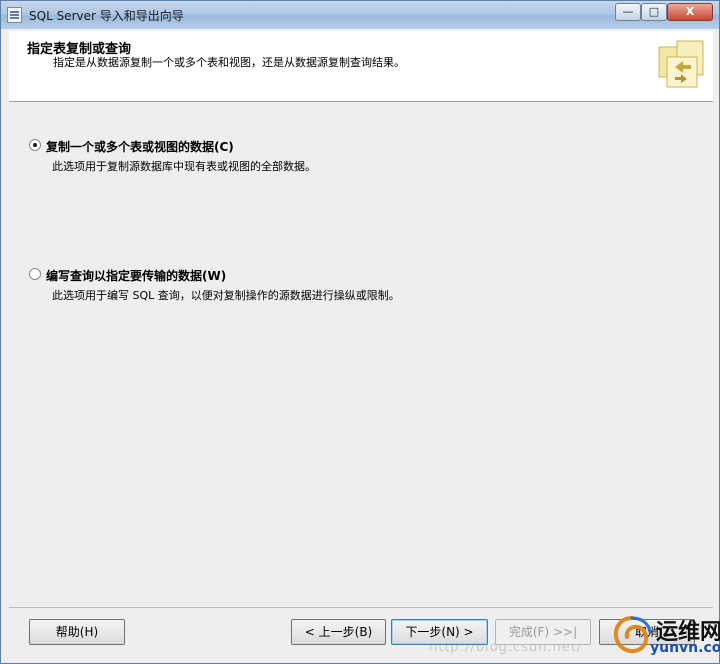 Image resolution: width=720 pixels, height=664 pixels. What do you see at coordinates (681, 64) in the screenshot?
I see `wizard-table-icon` at bounding box center [681, 64].